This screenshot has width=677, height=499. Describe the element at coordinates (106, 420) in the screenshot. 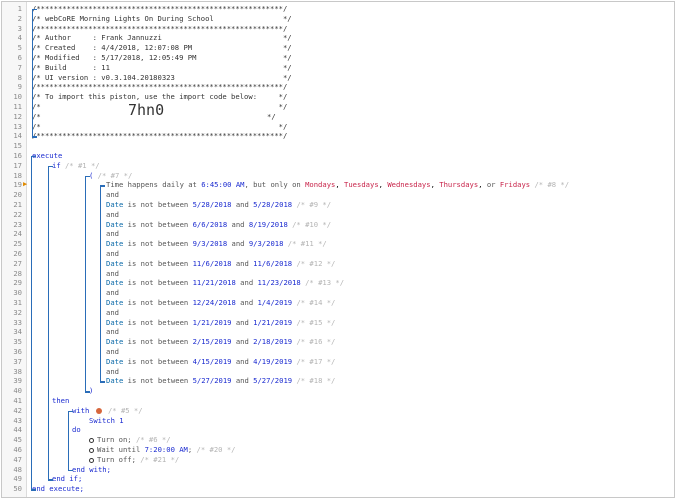

I see `device-name: Switch 1` at that location.